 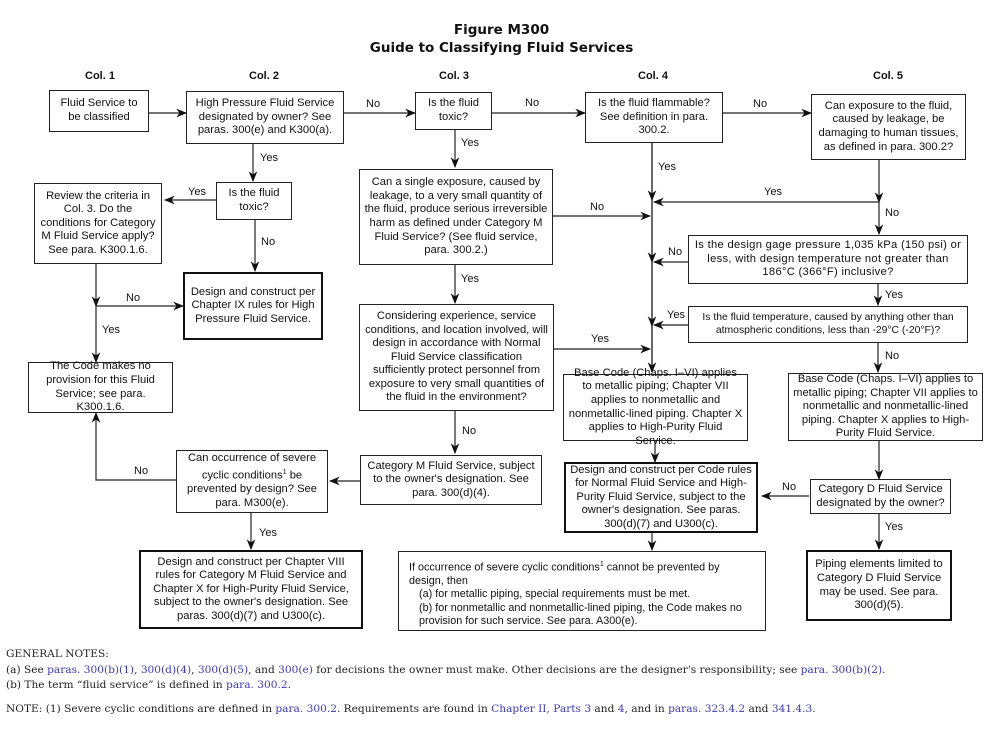 What do you see at coordinates (676, 315) in the screenshot?
I see `label-low-temp-yes: Yes` at bounding box center [676, 315].